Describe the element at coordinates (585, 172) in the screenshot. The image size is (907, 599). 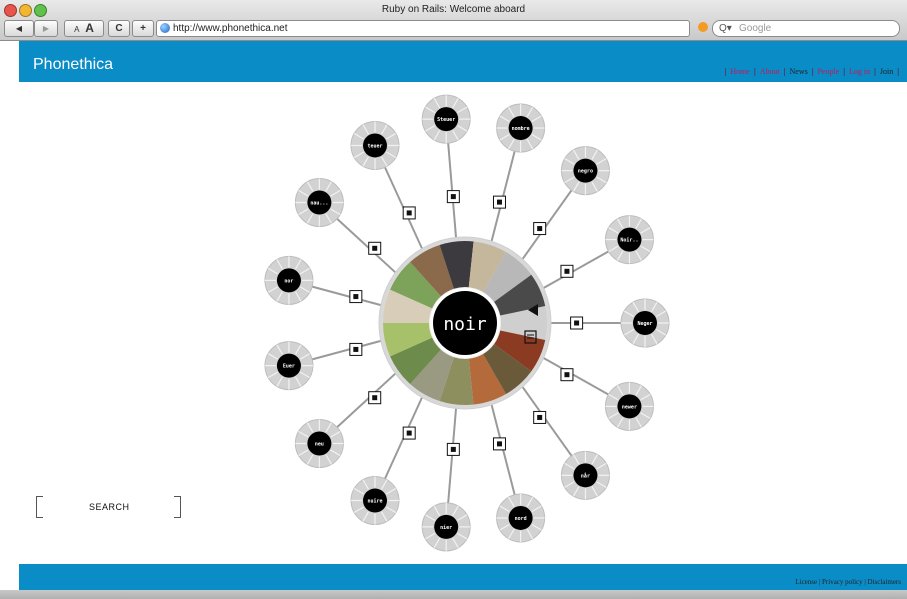
I see `word-node-label: negro` at that location.